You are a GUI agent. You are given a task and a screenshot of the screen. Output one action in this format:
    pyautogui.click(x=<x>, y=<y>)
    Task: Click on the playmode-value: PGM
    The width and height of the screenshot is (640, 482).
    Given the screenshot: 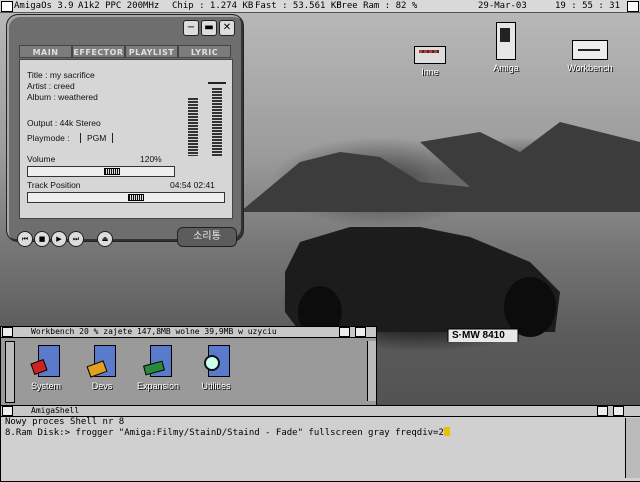 What is the action you would take?
    pyautogui.click(x=97, y=138)
    